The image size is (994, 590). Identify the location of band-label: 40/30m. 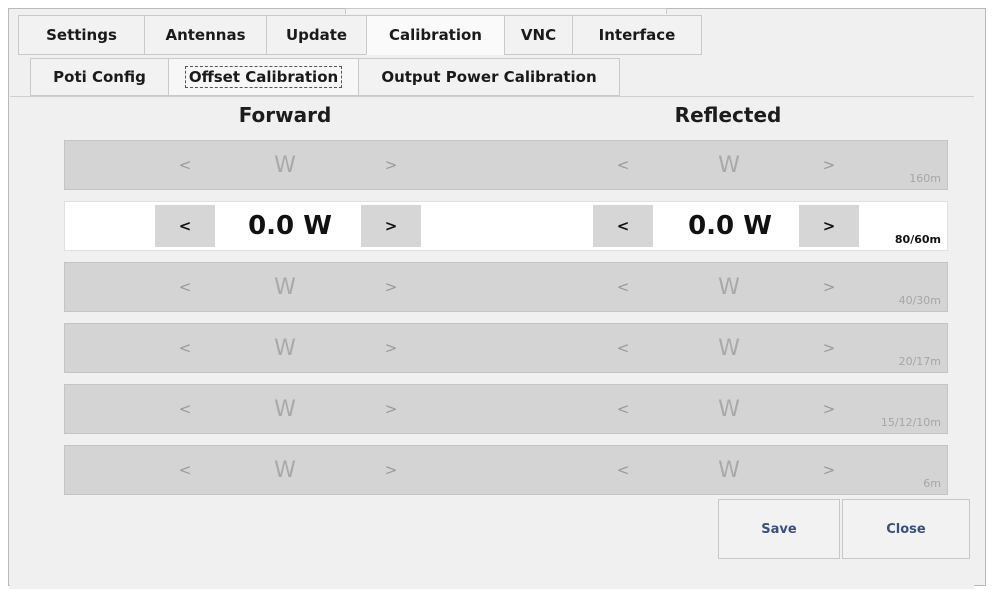
(919, 300).